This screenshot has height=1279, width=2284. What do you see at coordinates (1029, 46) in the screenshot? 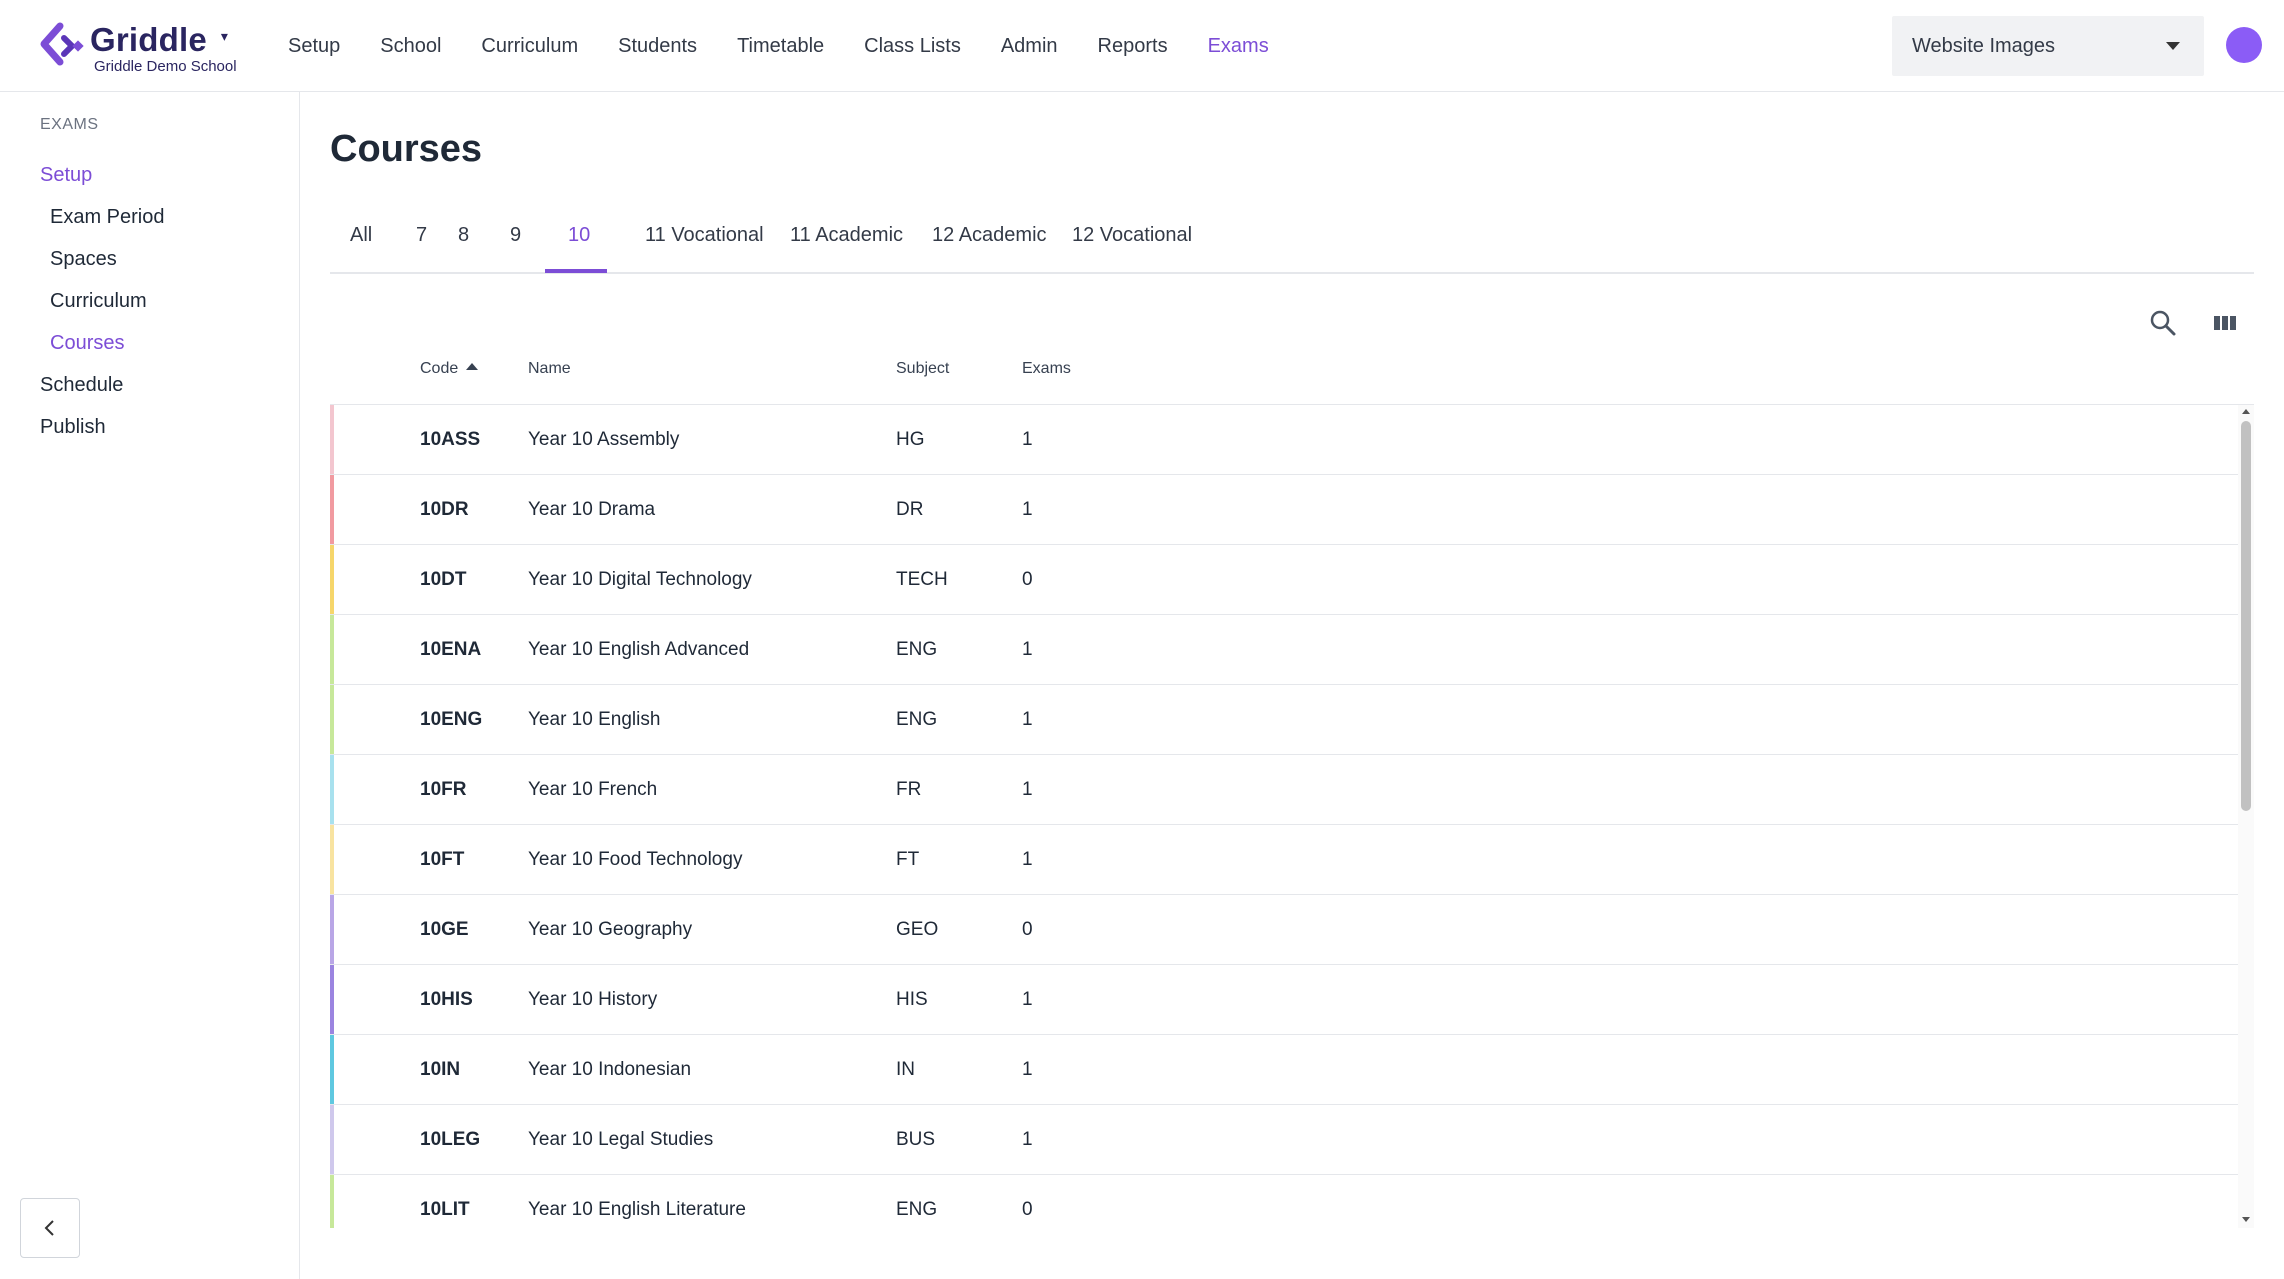
I see `nav-item-admin: Admin` at bounding box center [1029, 46].